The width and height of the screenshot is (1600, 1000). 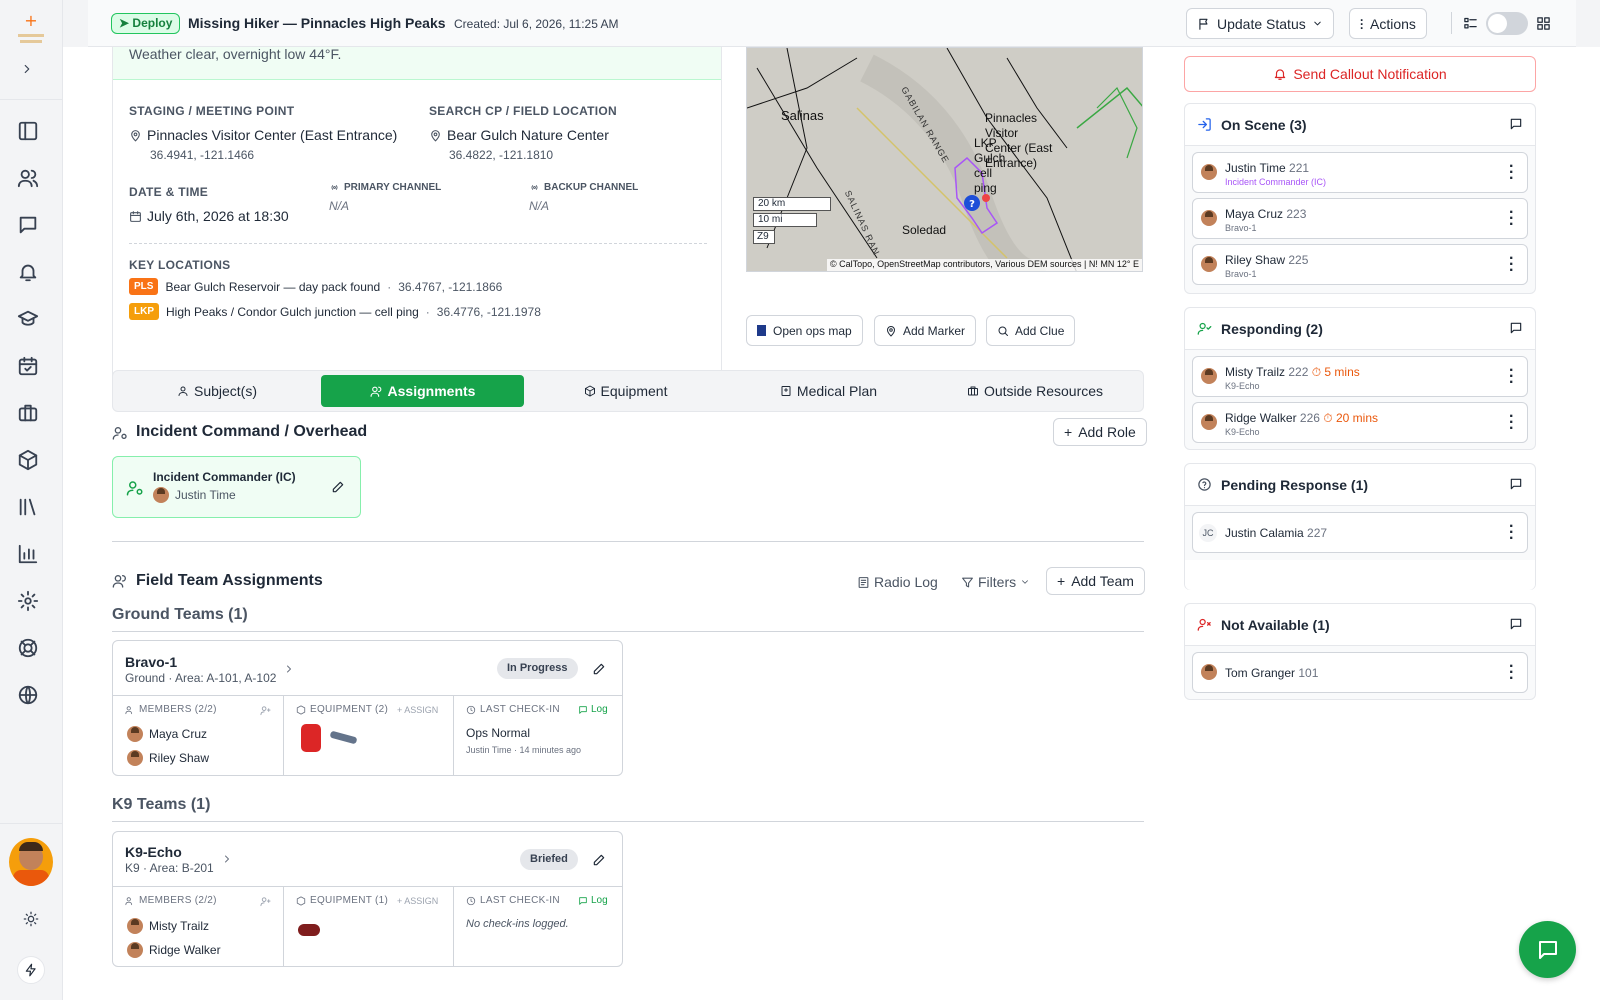 What do you see at coordinates (33, 75) in the screenshot?
I see `expand-chevron-icon` at bounding box center [33, 75].